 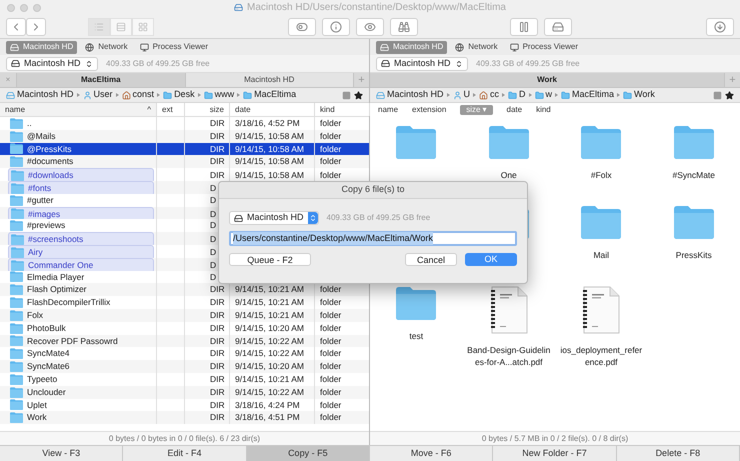 I want to click on file-row: #documents DIR 9/14/15, 10:58 AM folder, so click(x=184, y=161).